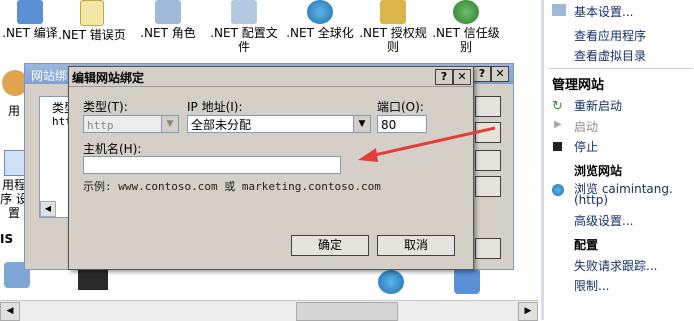 The height and width of the screenshot is (321, 694). What do you see at coordinates (221, 125) in the screenshot?
I see `ip-address-select-value: 全部未分配` at bounding box center [221, 125].